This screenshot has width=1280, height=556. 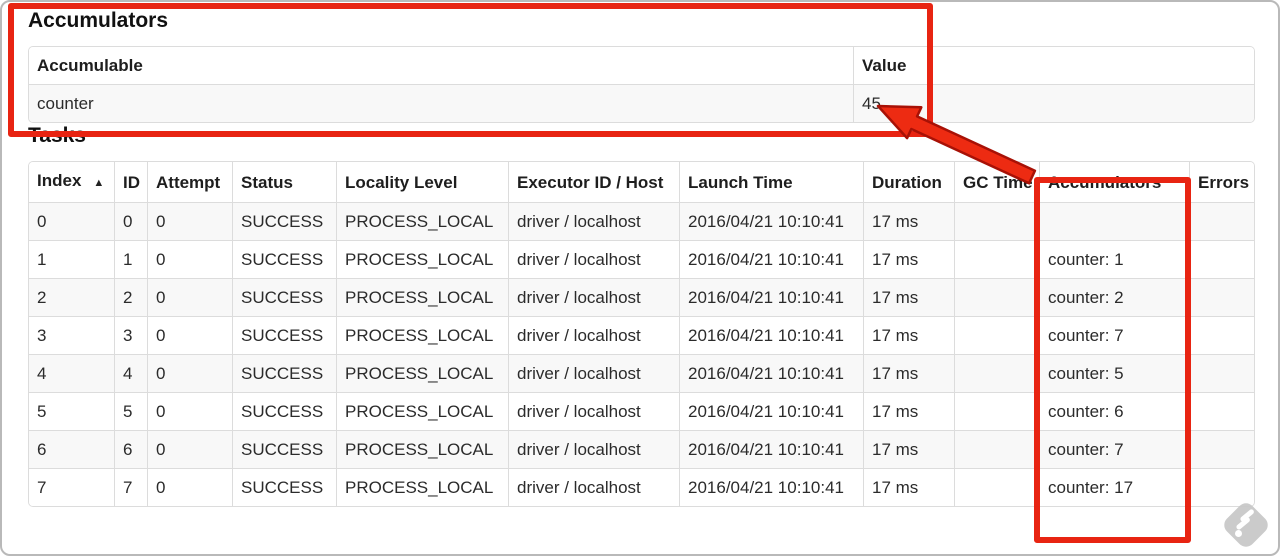 I want to click on accumulators-table-wrapper: Accumulable Value counter 45, so click(x=641, y=84).